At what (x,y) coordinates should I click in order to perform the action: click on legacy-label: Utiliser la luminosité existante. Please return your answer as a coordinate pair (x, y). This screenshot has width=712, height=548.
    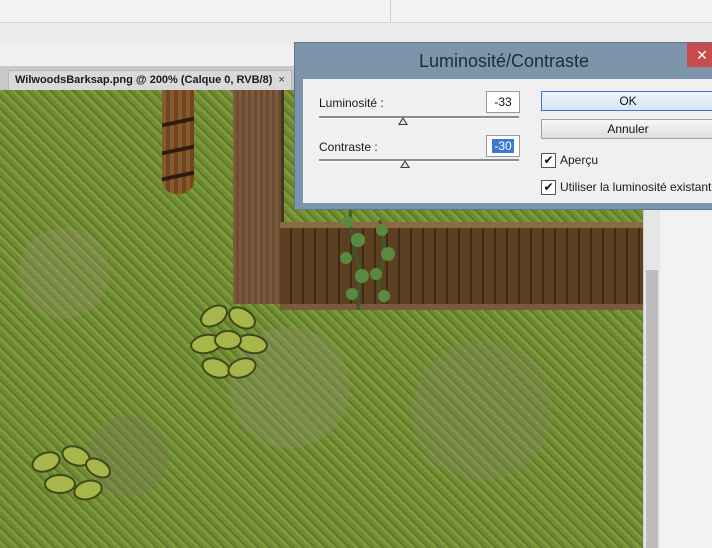
    Looking at the image, I should click on (636, 187).